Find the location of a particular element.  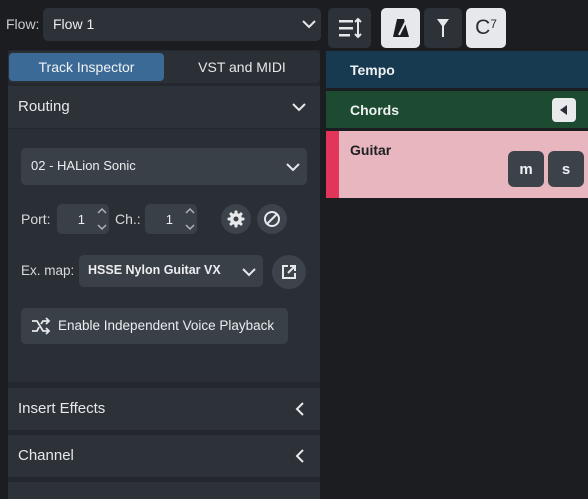

flow-dropdown: Flow 1 is located at coordinates (182, 24).